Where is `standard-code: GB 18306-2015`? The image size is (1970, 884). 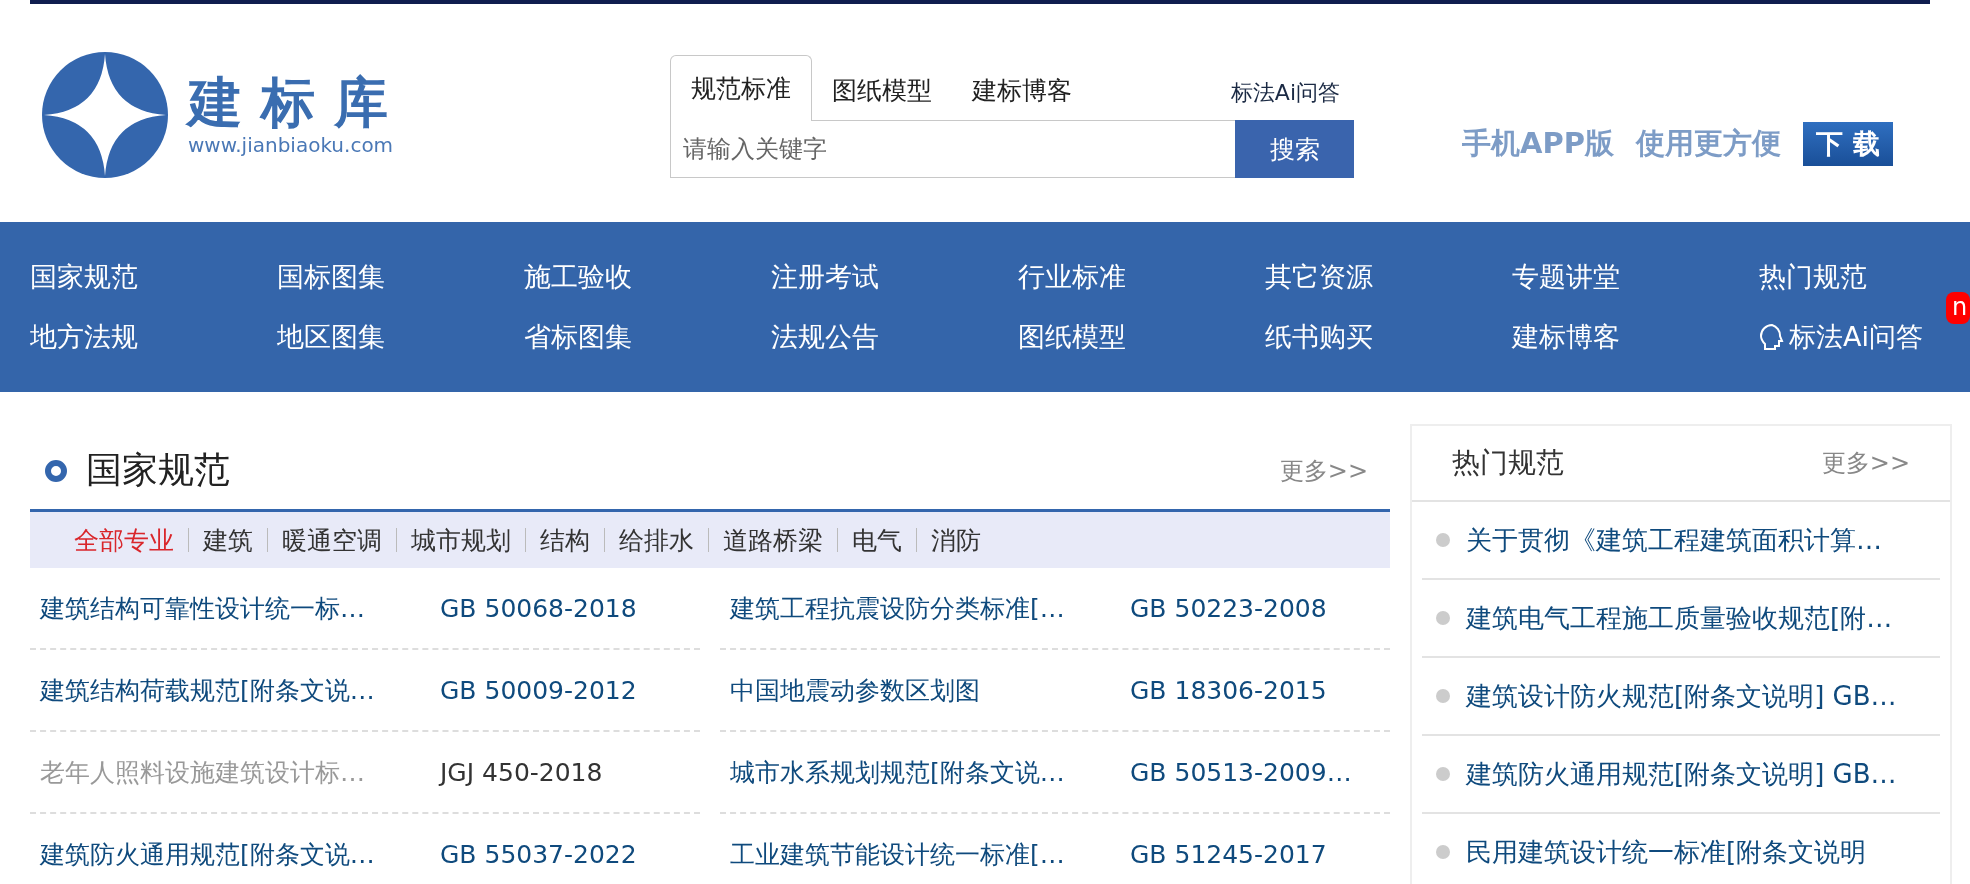 standard-code: GB 18306-2015 is located at coordinates (1228, 690).